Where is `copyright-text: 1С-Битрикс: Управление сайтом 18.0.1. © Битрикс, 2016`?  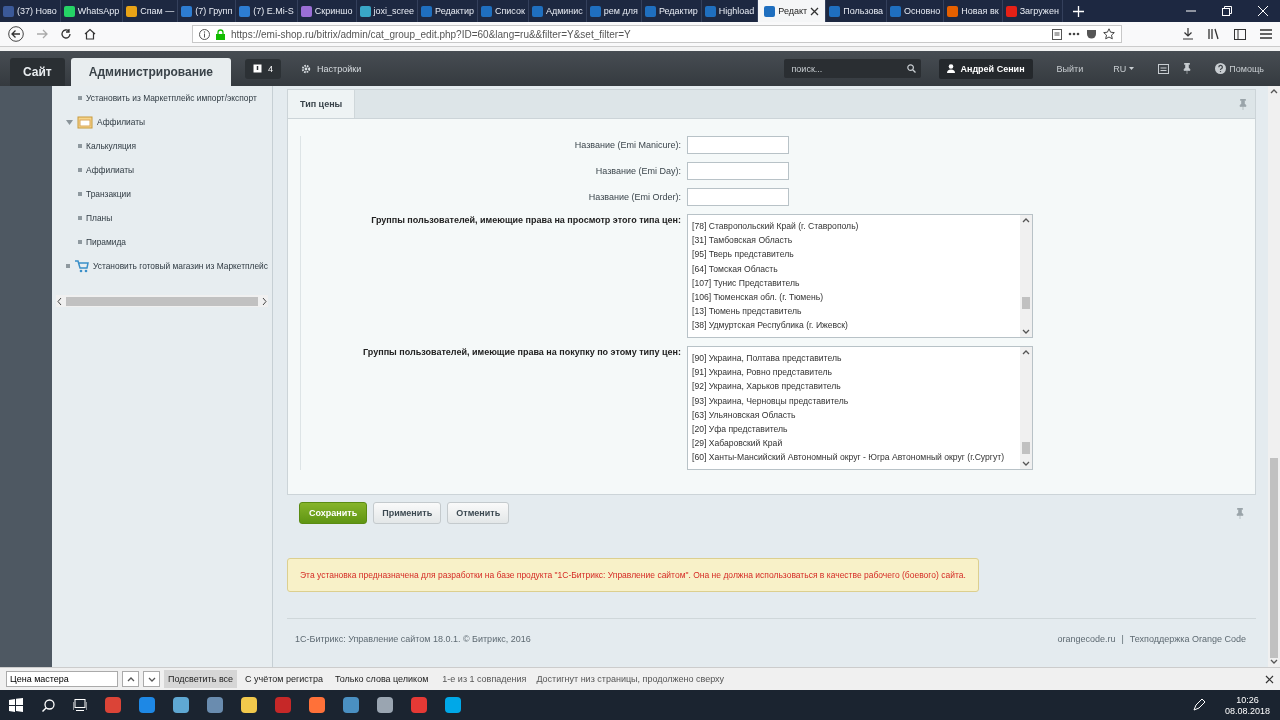 copyright-text: 1С-Битрикс: Управление сайтом 18.0.1. © Битрикс, 2016 is located at coordinates (413, 639).